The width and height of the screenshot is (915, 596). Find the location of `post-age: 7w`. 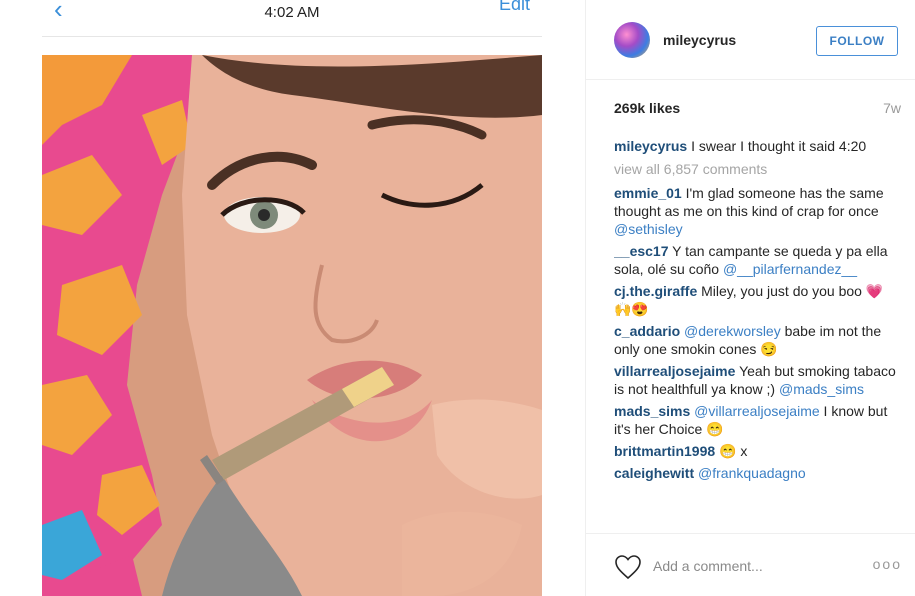

post-age: 7w is located at coordinates (892, 108).